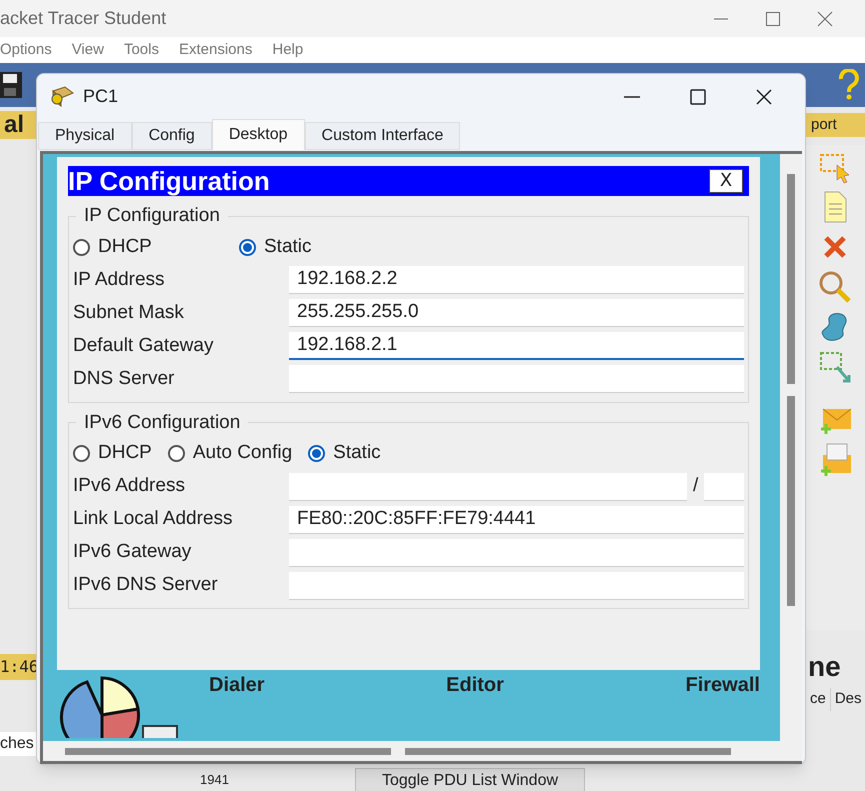  Describe the element at coordinates (516, 520) in the screenshot. I see `input-field: FE80::20C:85FF:FE79:4441` at that location.